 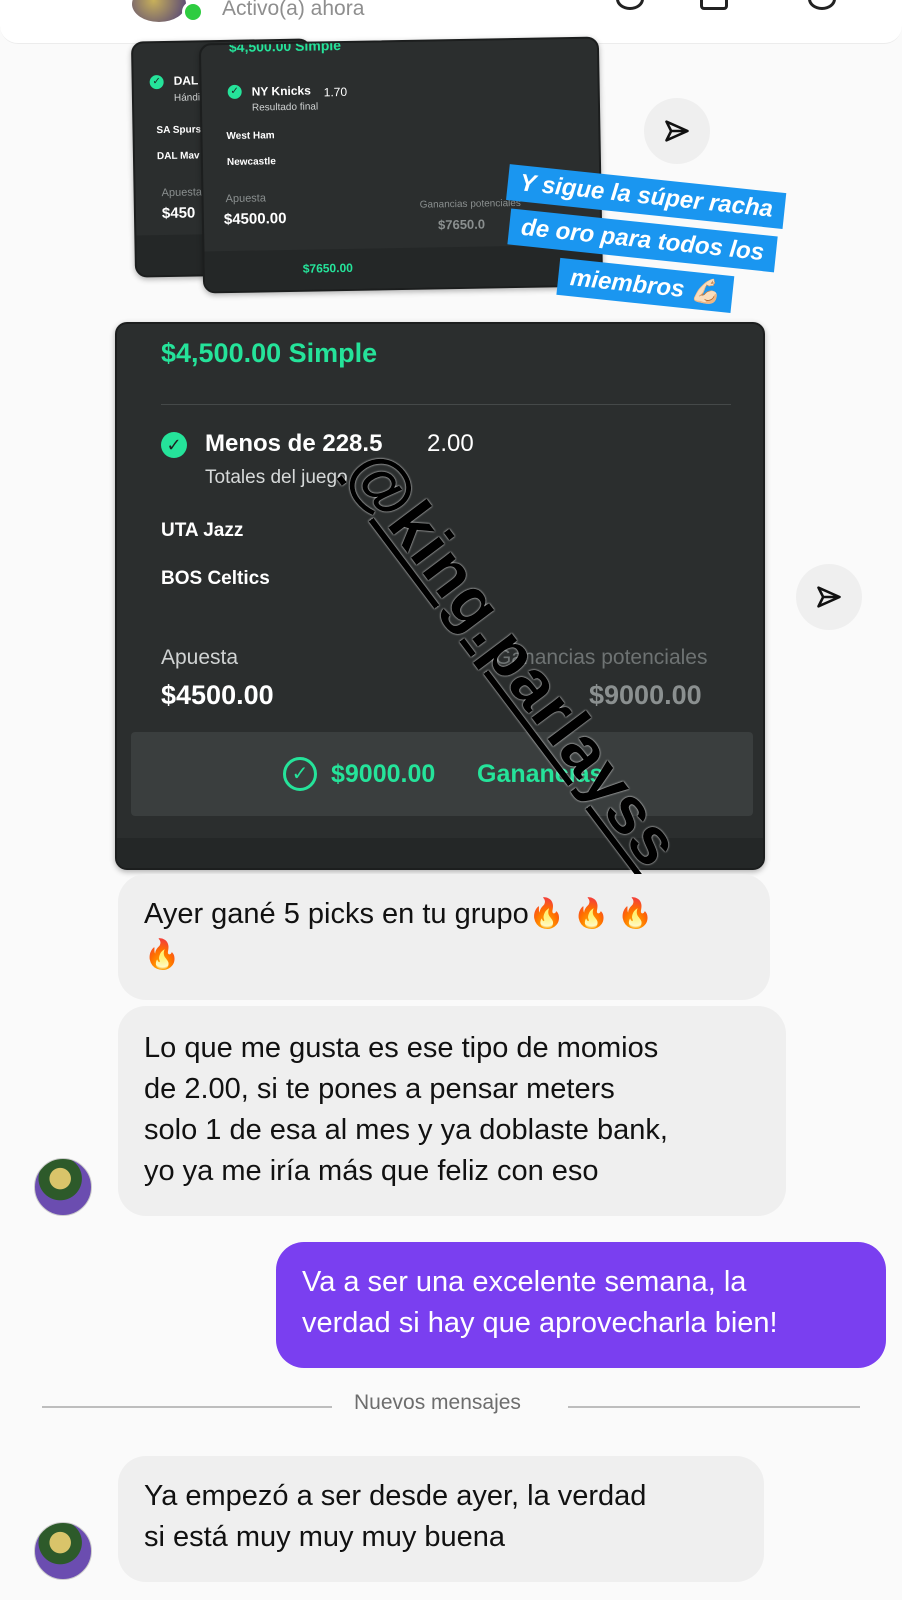 What do you see at coordinates (251, 162) in the screenshot?
I see `team-2: Newcastle` at bounding box center [251, 162].